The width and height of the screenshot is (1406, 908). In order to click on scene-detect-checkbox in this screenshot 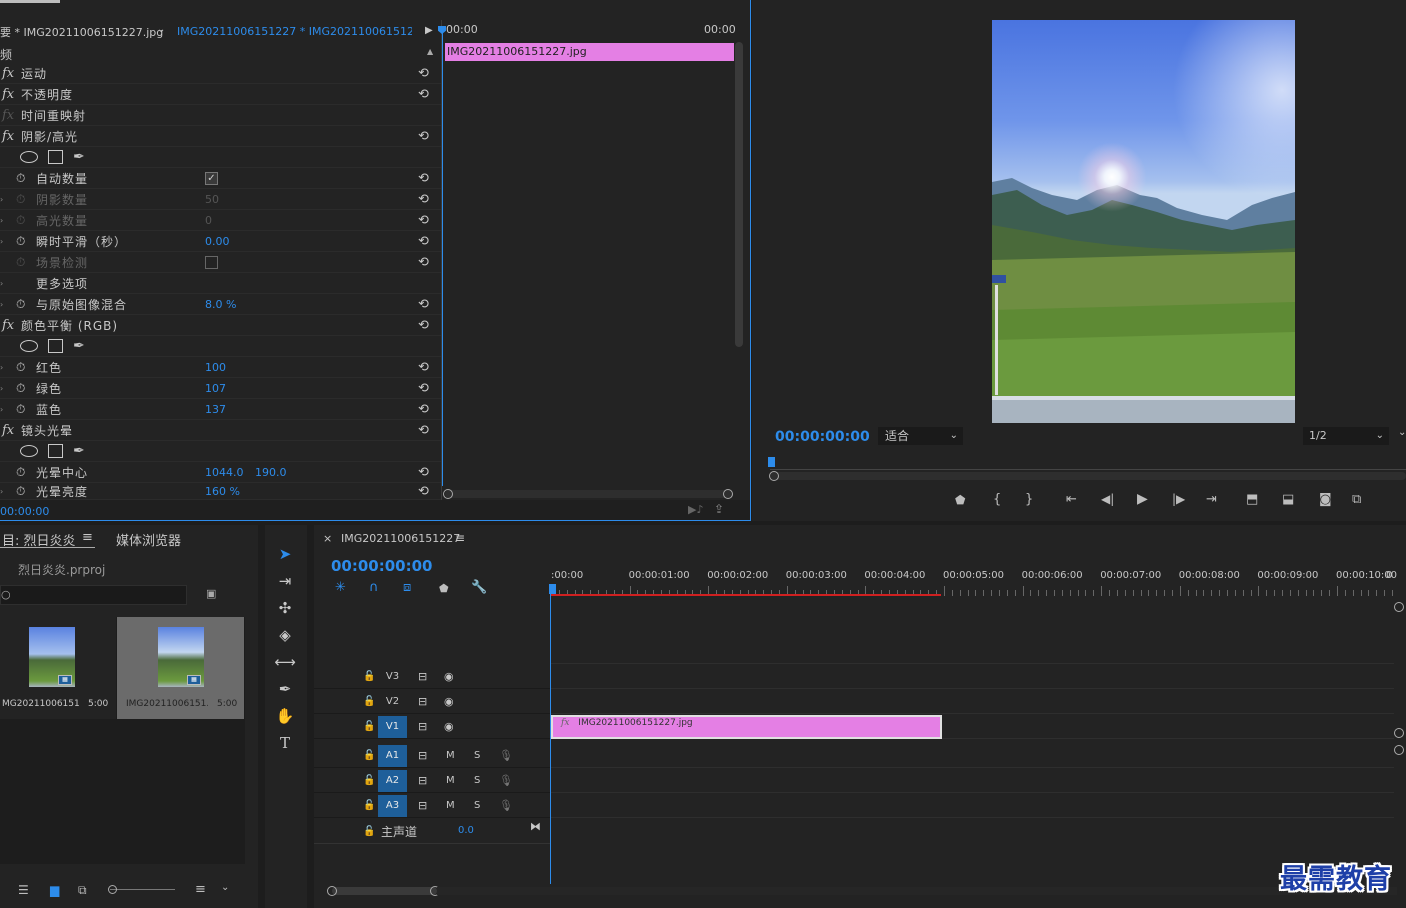, I will do `click(211, 262)`.